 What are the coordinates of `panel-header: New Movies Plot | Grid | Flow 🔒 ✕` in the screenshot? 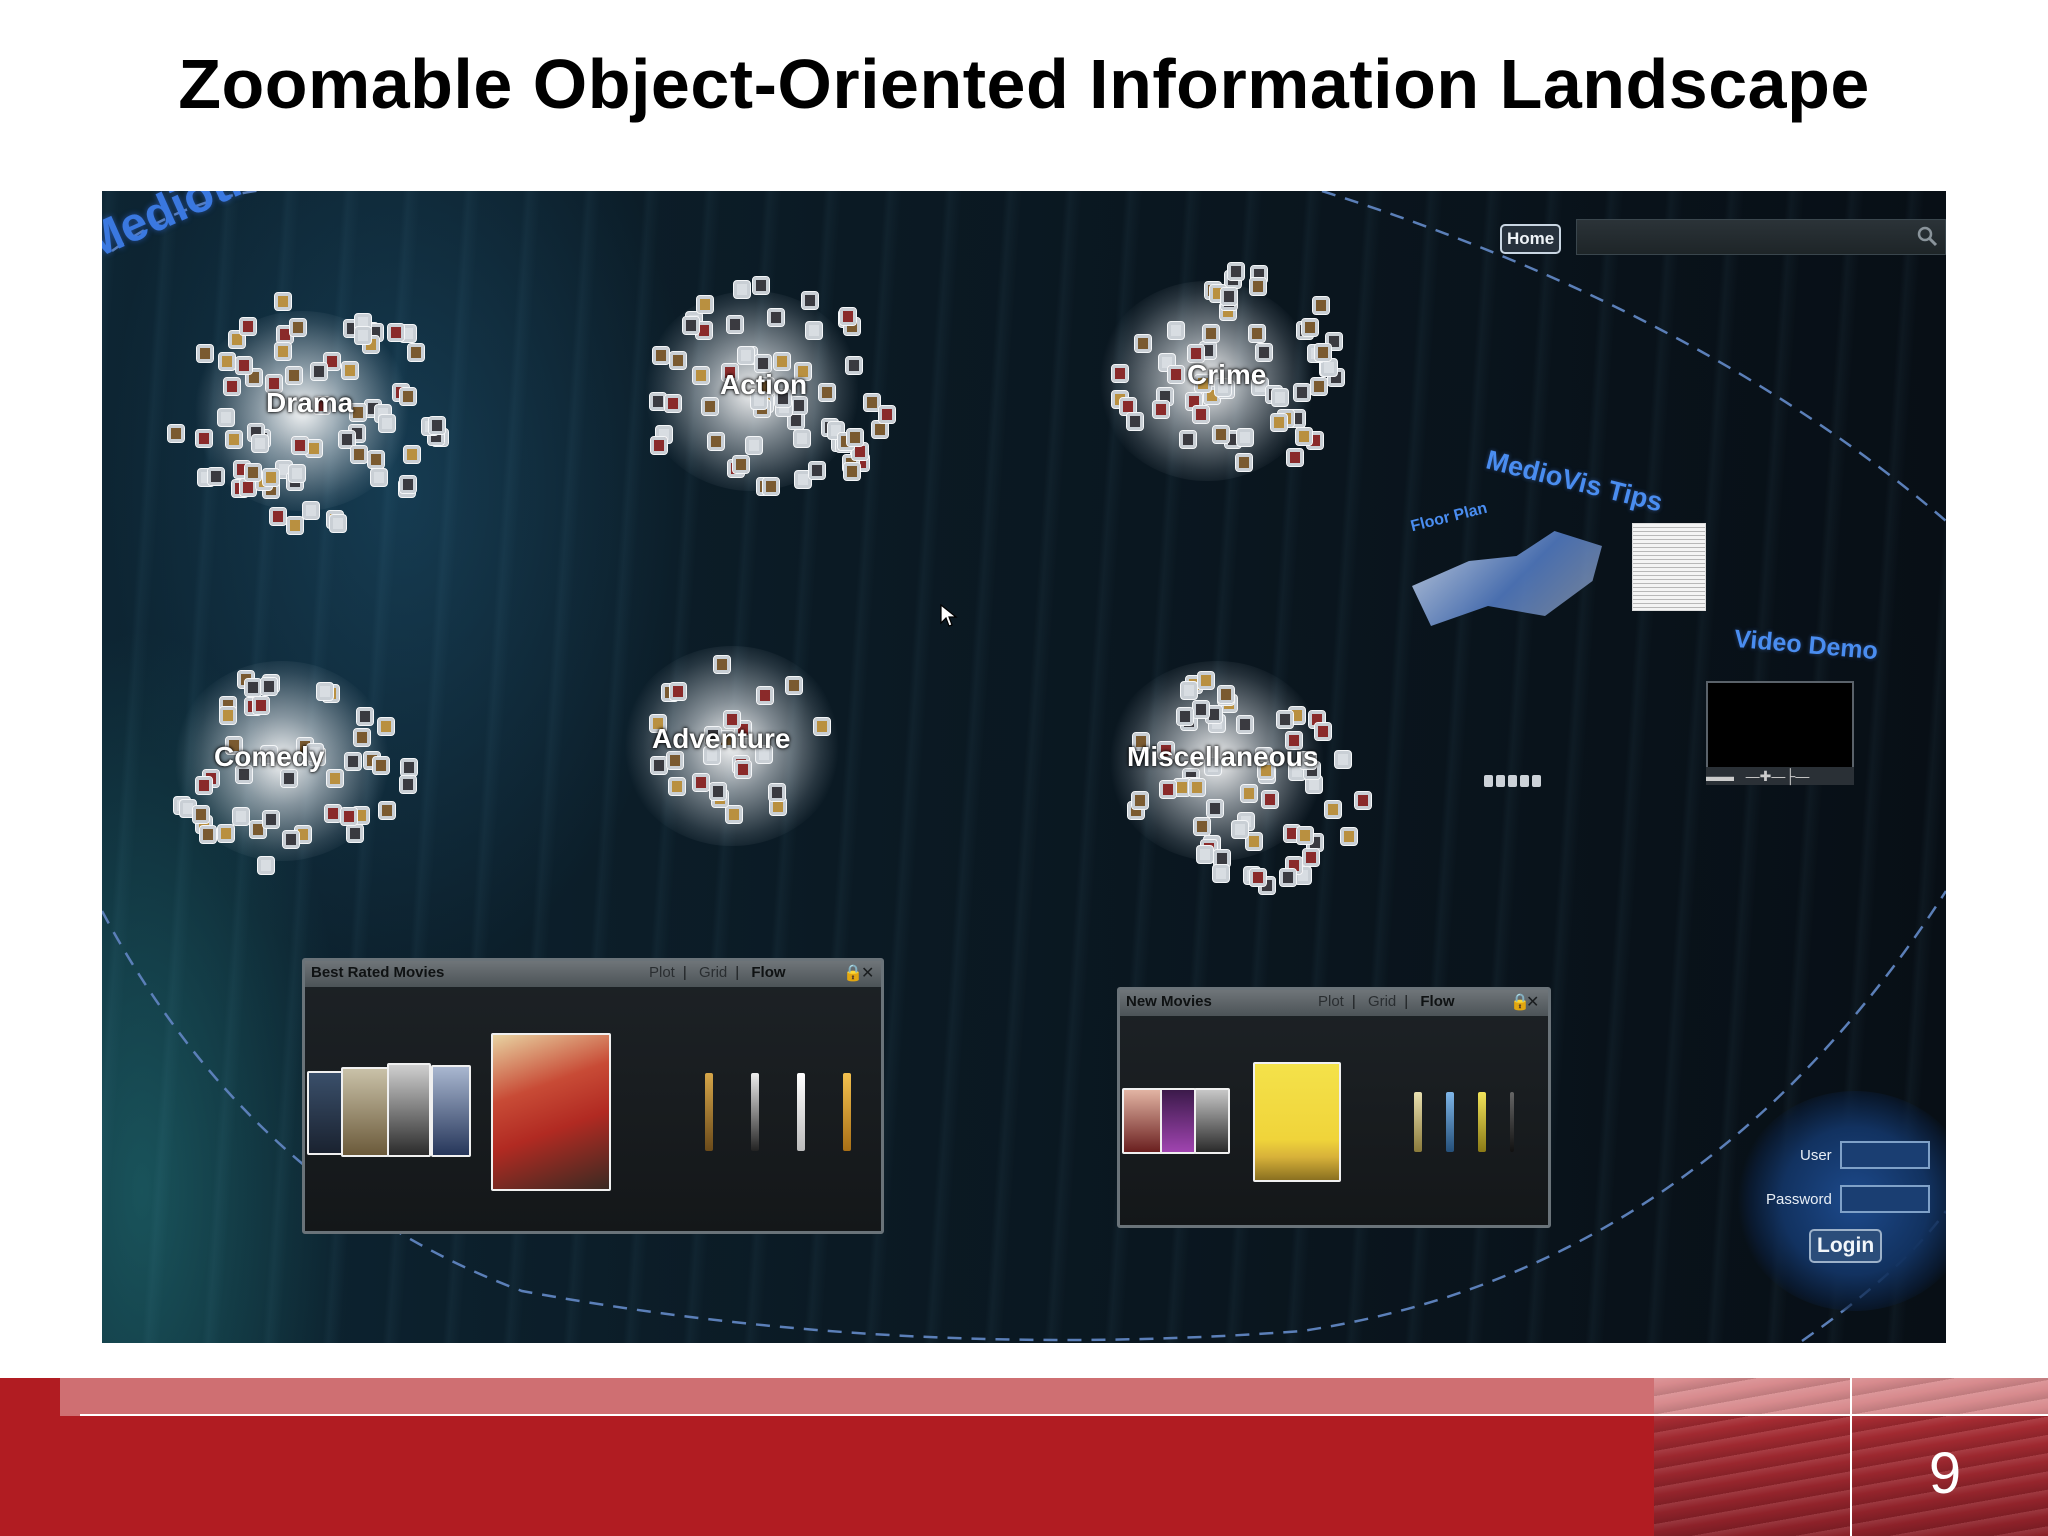 It's located at (1334, 1003).